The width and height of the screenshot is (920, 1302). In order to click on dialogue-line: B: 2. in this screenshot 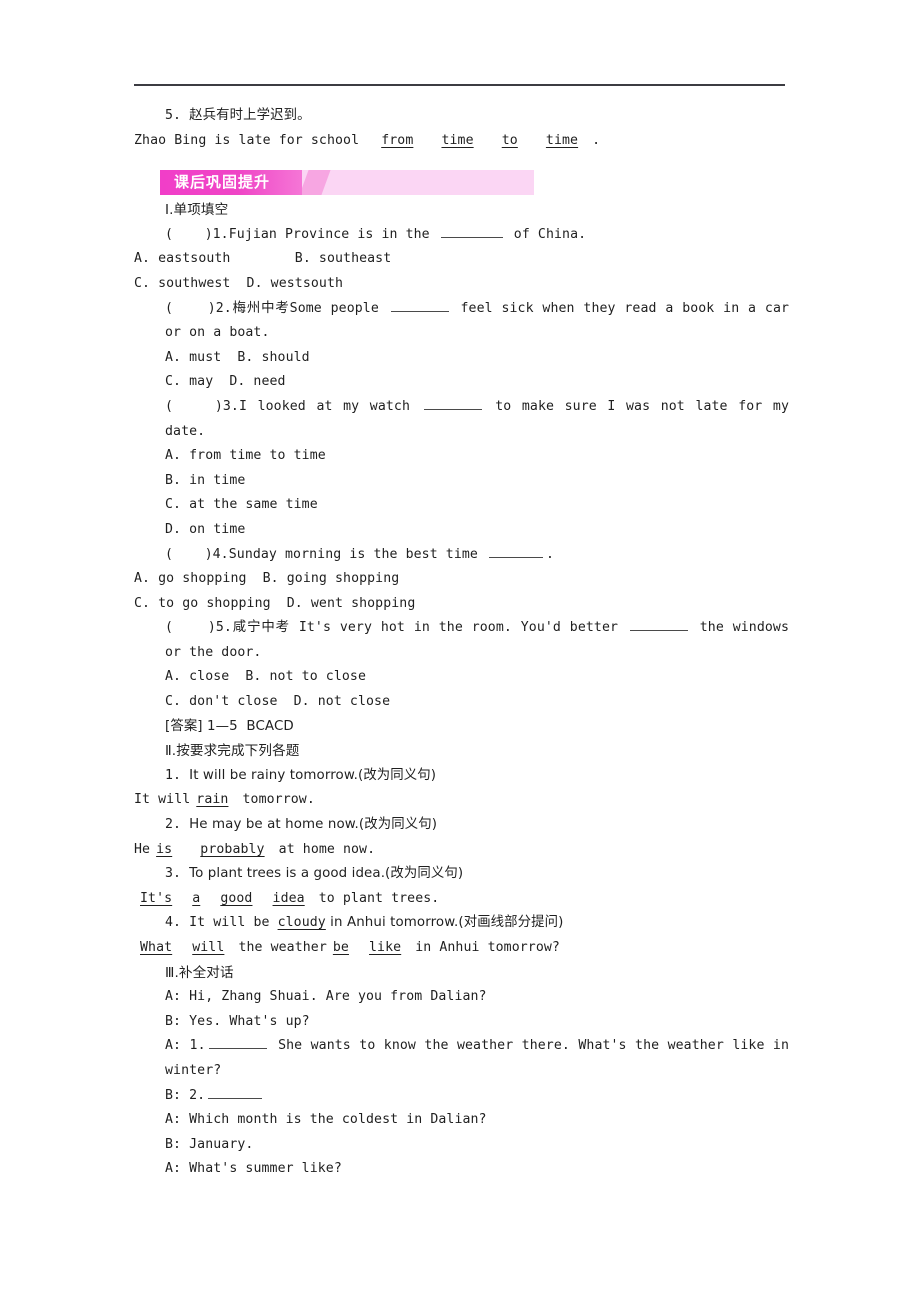, I will do `click(461, 1096)`.